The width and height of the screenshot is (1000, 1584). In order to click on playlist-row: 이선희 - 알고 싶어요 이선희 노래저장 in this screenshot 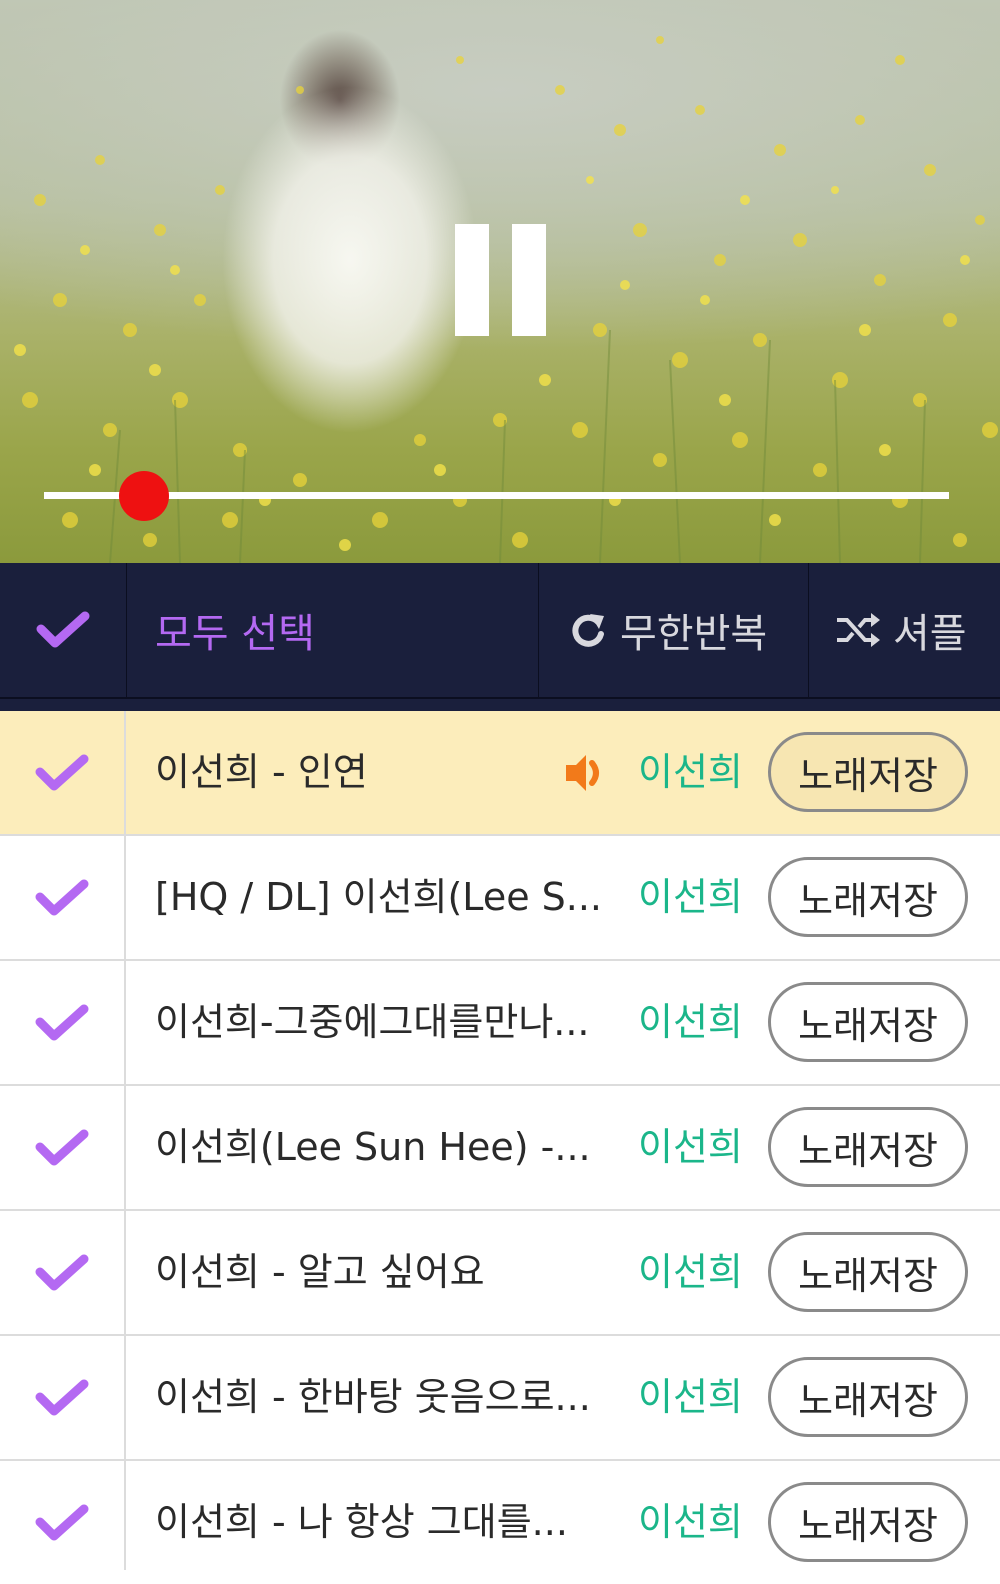, I will do `click(500, 1273)`.